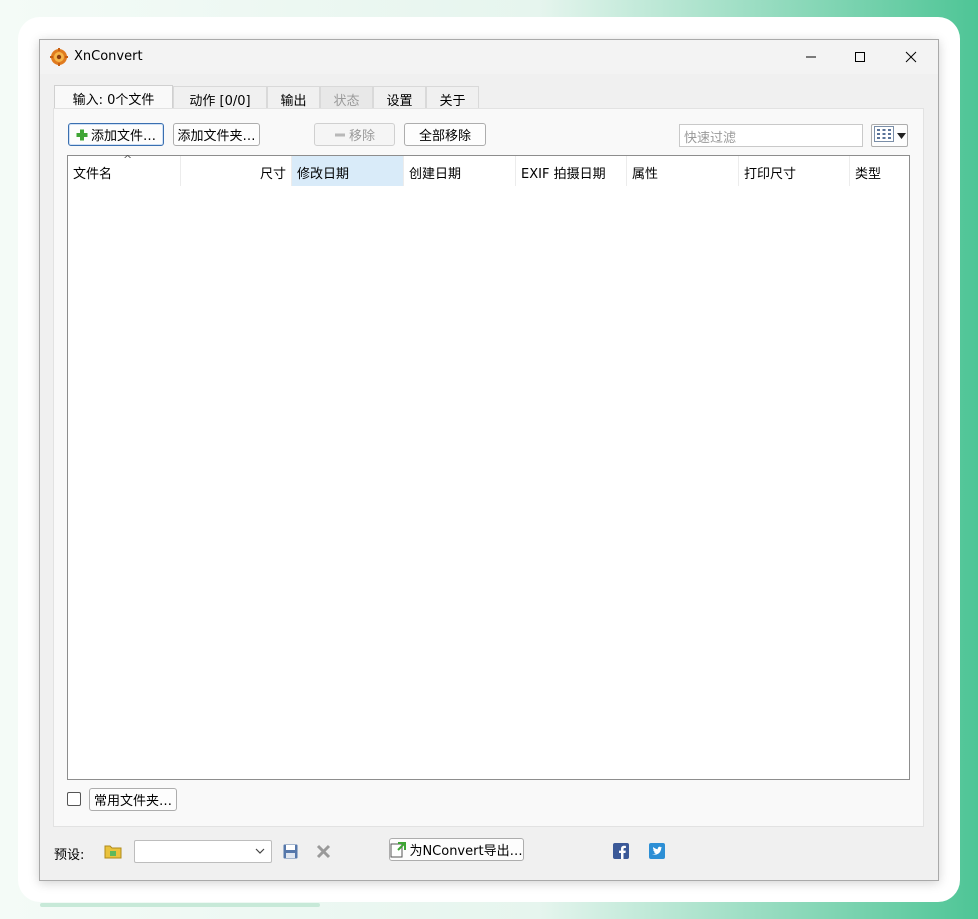  What do you see at coordinates (452, 101) in the screenshot?
I see `tab-label: 关于` at bounding box center [452, 101].